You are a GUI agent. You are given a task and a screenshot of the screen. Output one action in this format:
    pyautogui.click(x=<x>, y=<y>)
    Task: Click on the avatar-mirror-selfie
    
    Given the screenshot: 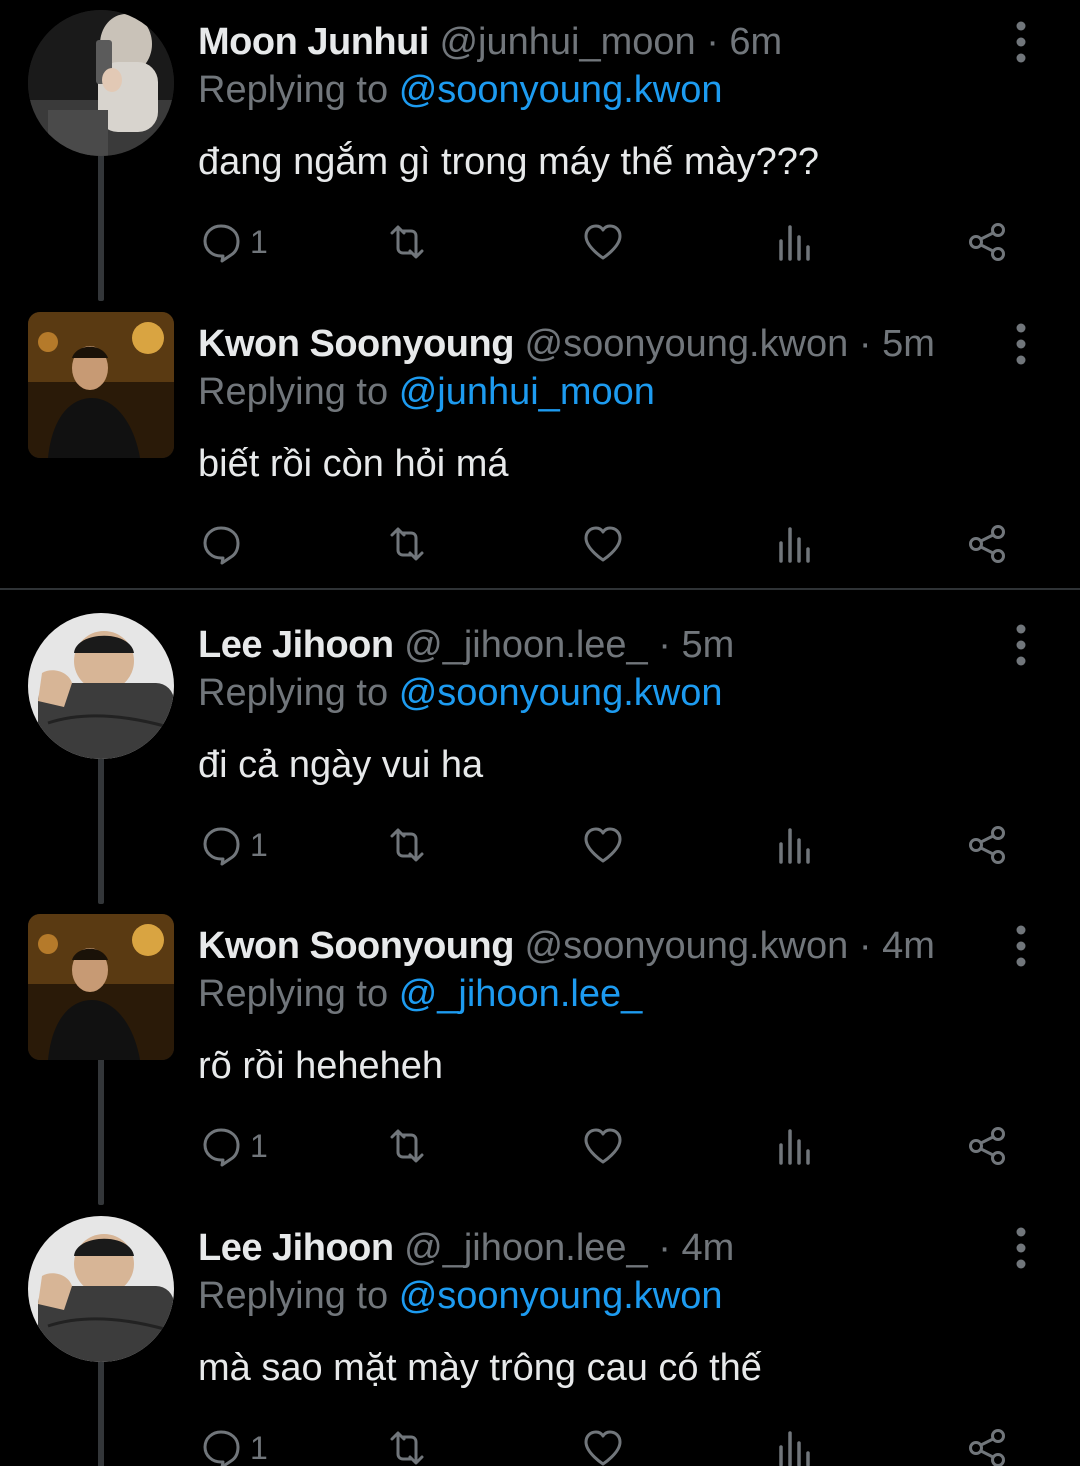 What is the action you would take?
    pyautogui.click(x=101, y=83)
    